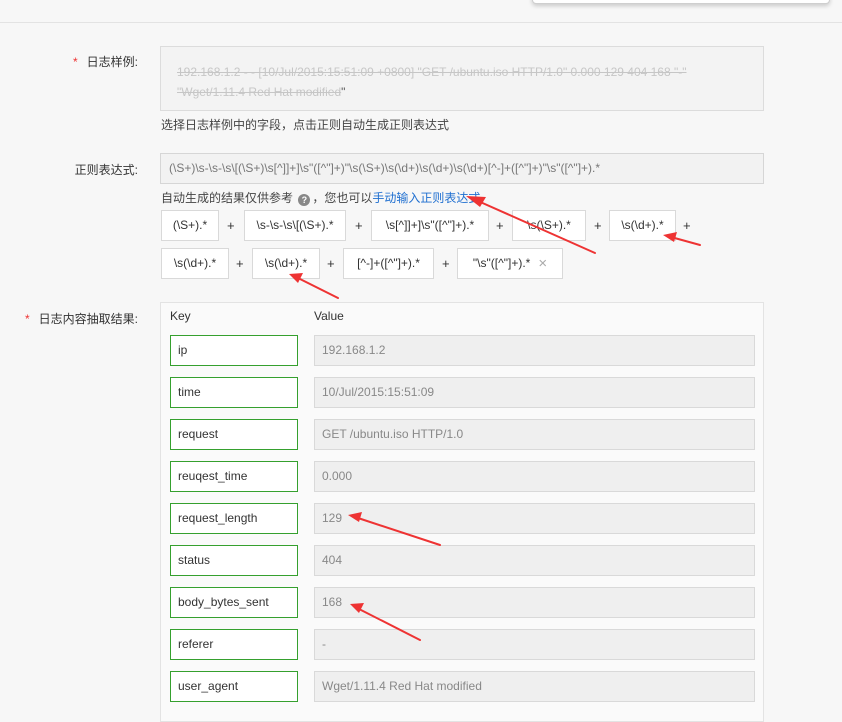 This screenshot has width=842, height=722. Describe the element at coordinates (105, 62) in the screenshot. I see `sample-label: * 日志样例:` at that location.